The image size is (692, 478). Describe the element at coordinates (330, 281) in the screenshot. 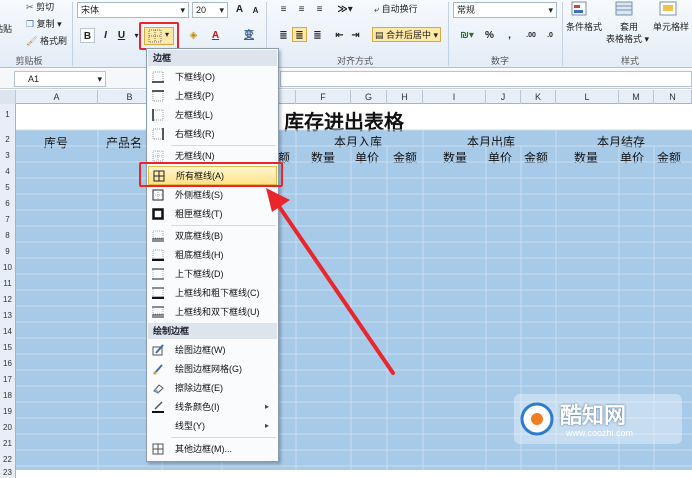

I see `pointer-arrow-icon` at that location.